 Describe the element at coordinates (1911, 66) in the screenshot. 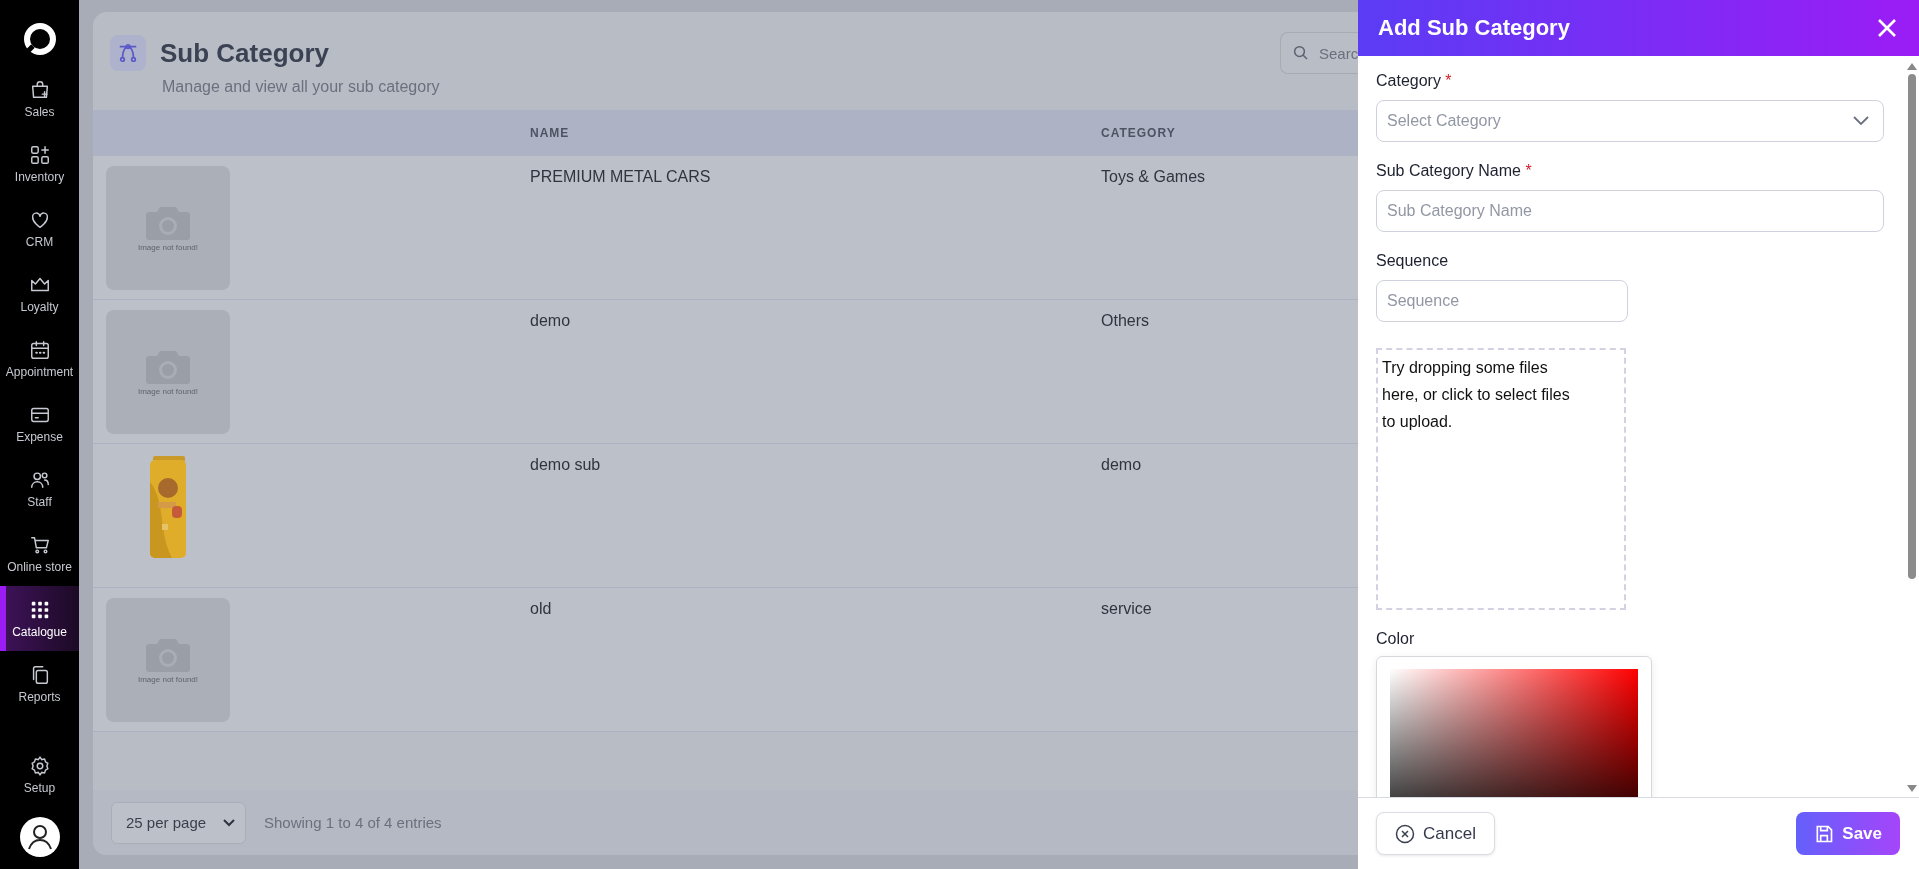

I see `scroll-up-icon` at that location.